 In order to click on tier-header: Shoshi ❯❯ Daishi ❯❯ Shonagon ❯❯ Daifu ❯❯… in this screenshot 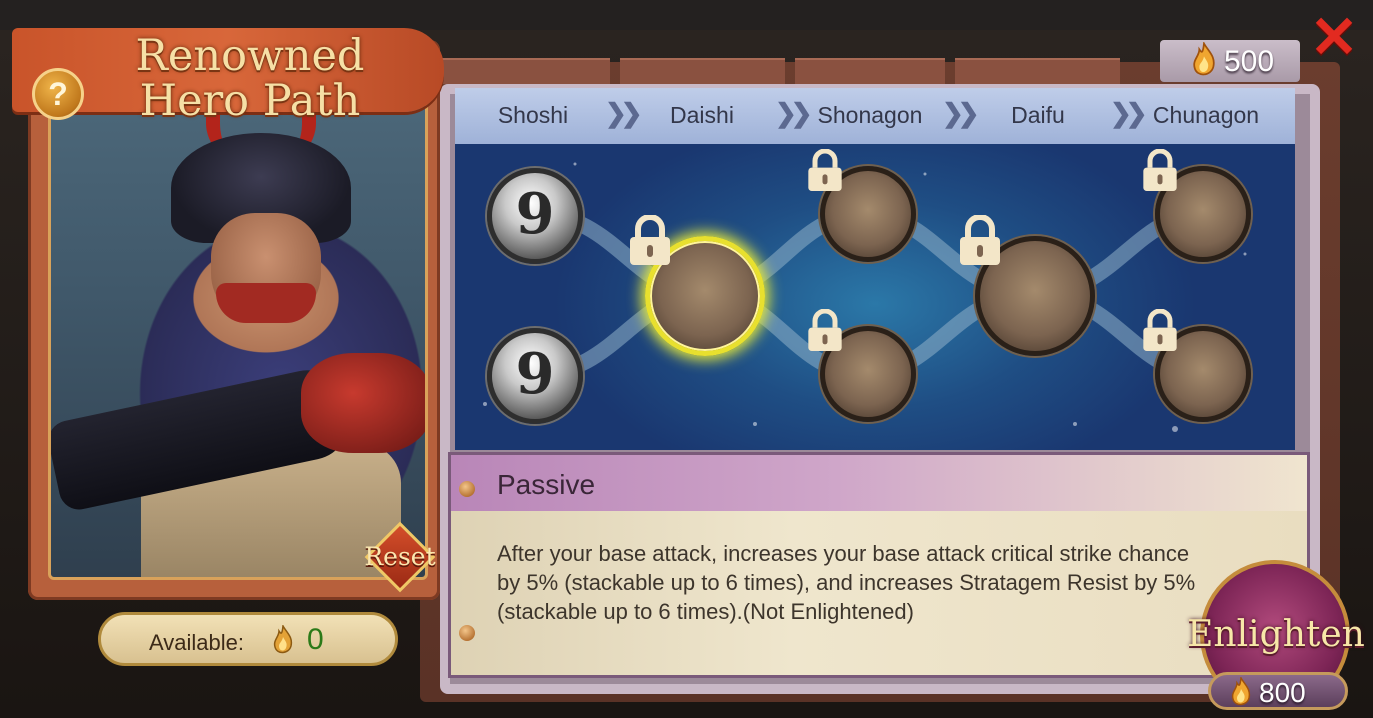, I will do `click(875, 116)`.